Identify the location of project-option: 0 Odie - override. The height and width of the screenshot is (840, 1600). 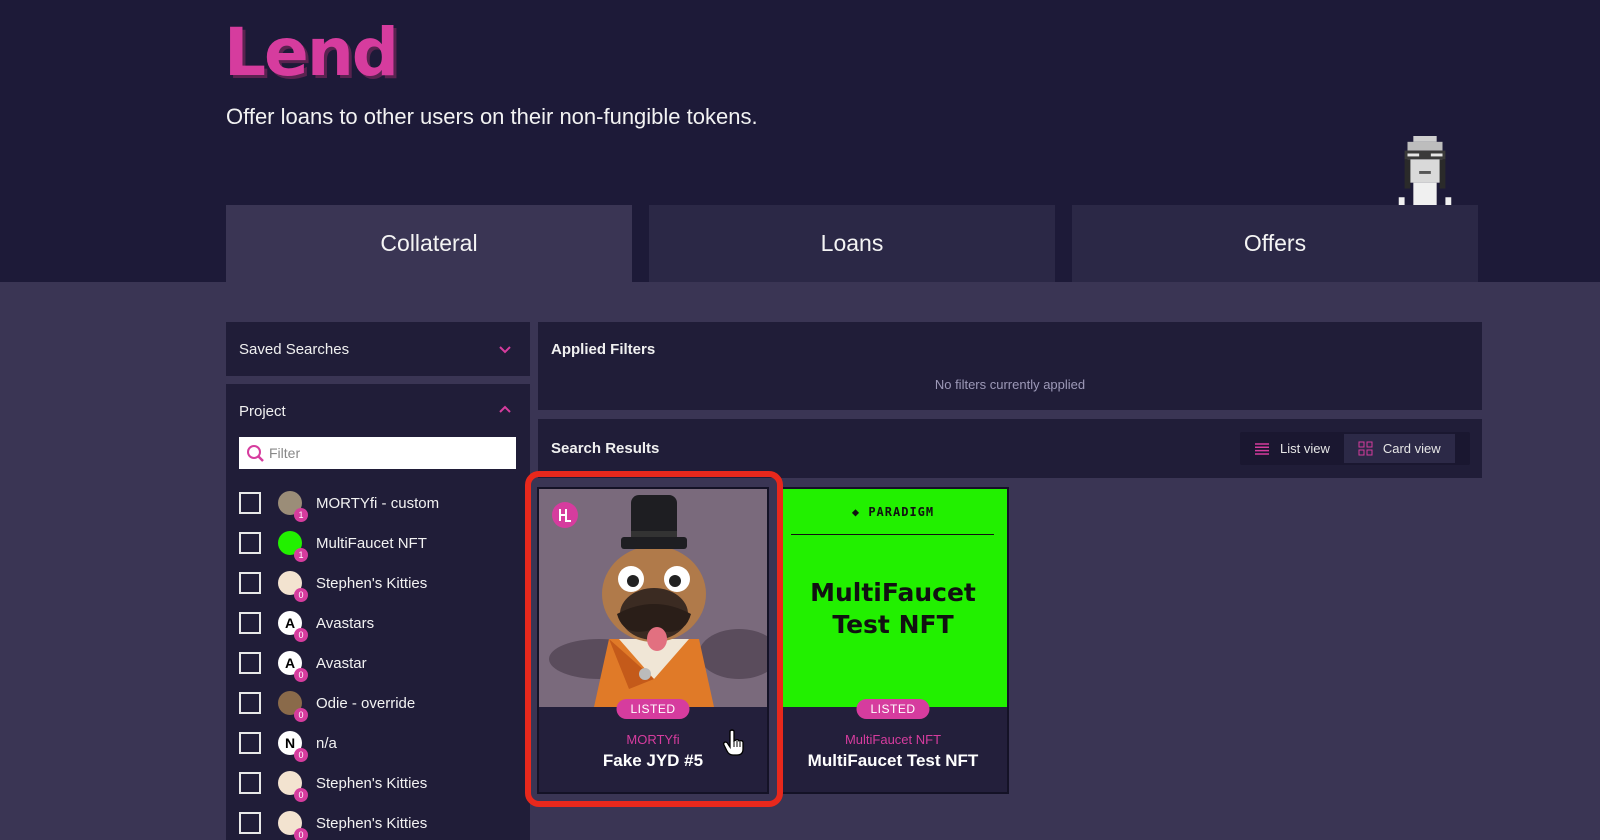
(374, 705).